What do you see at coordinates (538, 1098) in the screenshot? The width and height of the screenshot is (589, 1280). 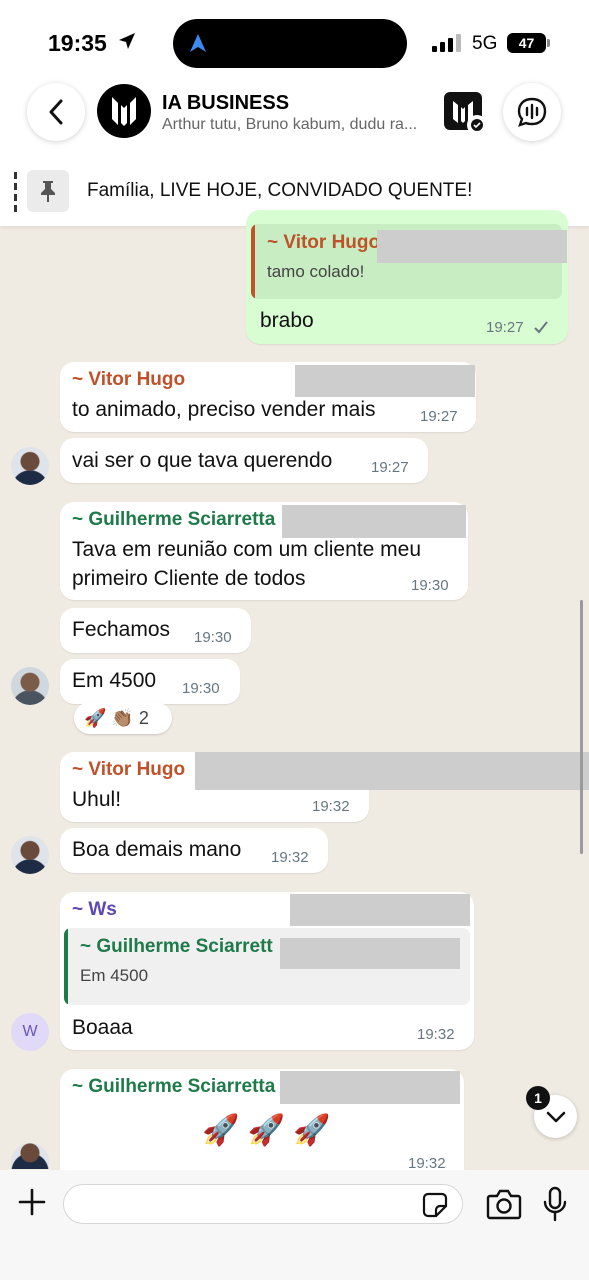 I see `unread-count-badge: 1` at bounding box center [538, 1098].